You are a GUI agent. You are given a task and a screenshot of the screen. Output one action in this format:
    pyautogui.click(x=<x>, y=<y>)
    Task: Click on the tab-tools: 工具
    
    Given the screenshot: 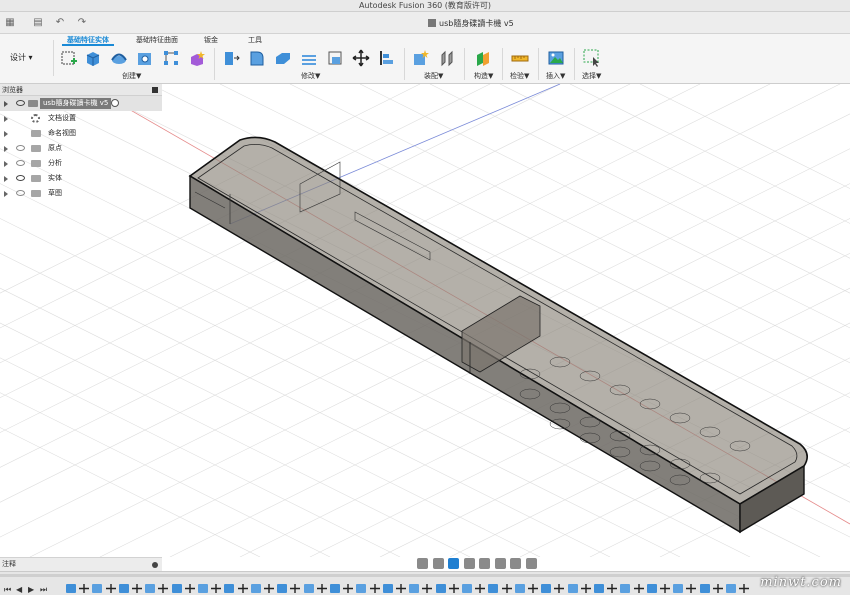 What is the action you would take?
    pyautogui.click(x=255, y=40)
    